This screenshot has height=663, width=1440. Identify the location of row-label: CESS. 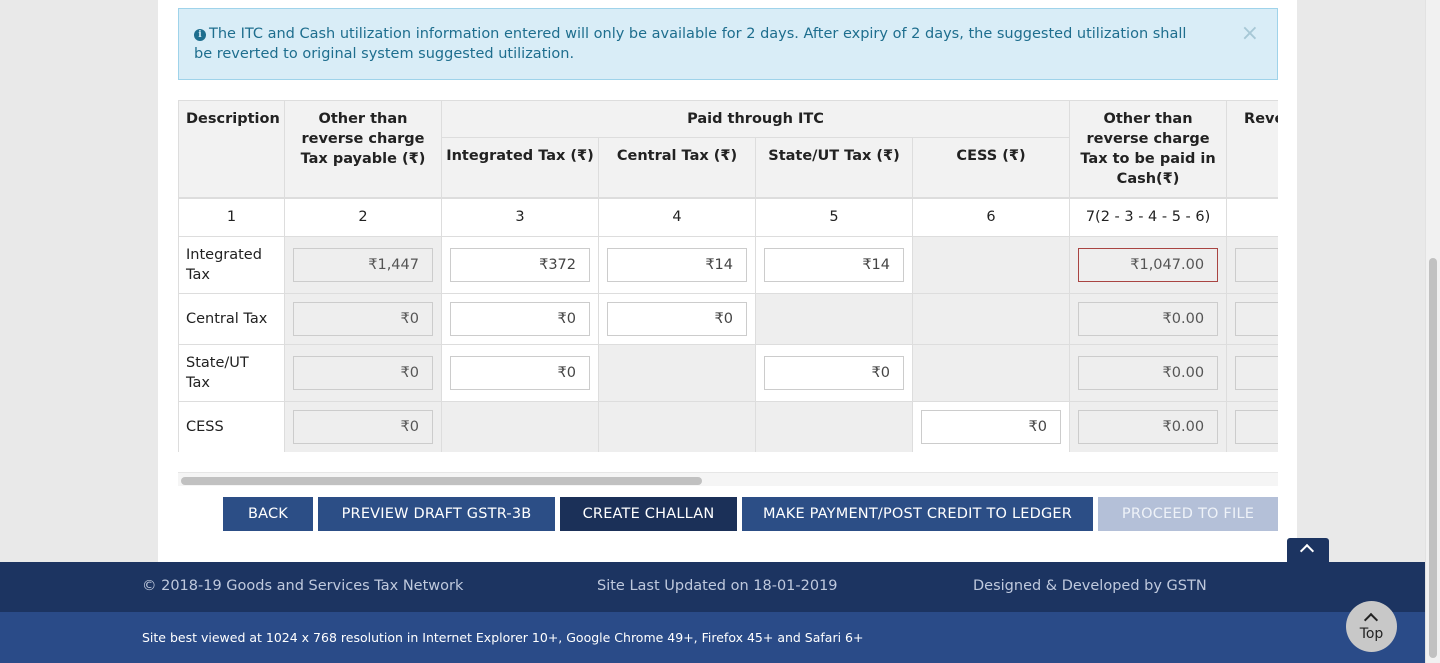
(231, 426).